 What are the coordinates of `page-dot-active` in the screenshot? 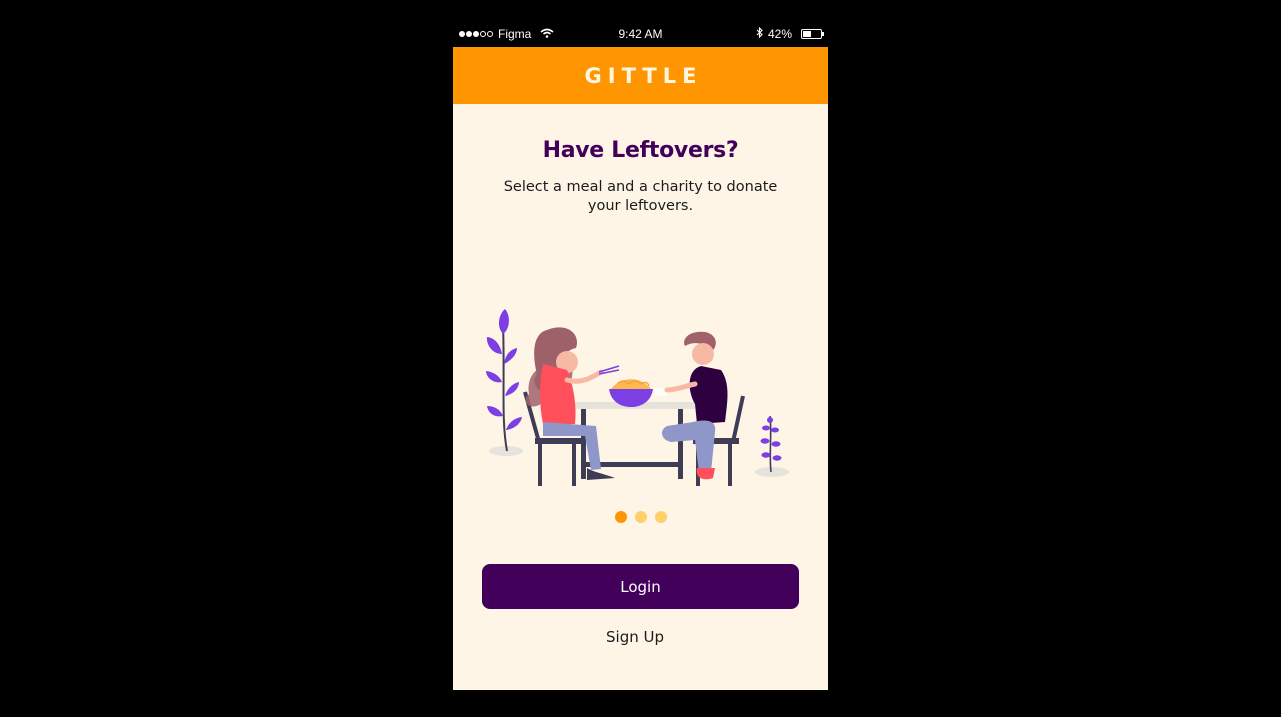 It's located at (620, 517).